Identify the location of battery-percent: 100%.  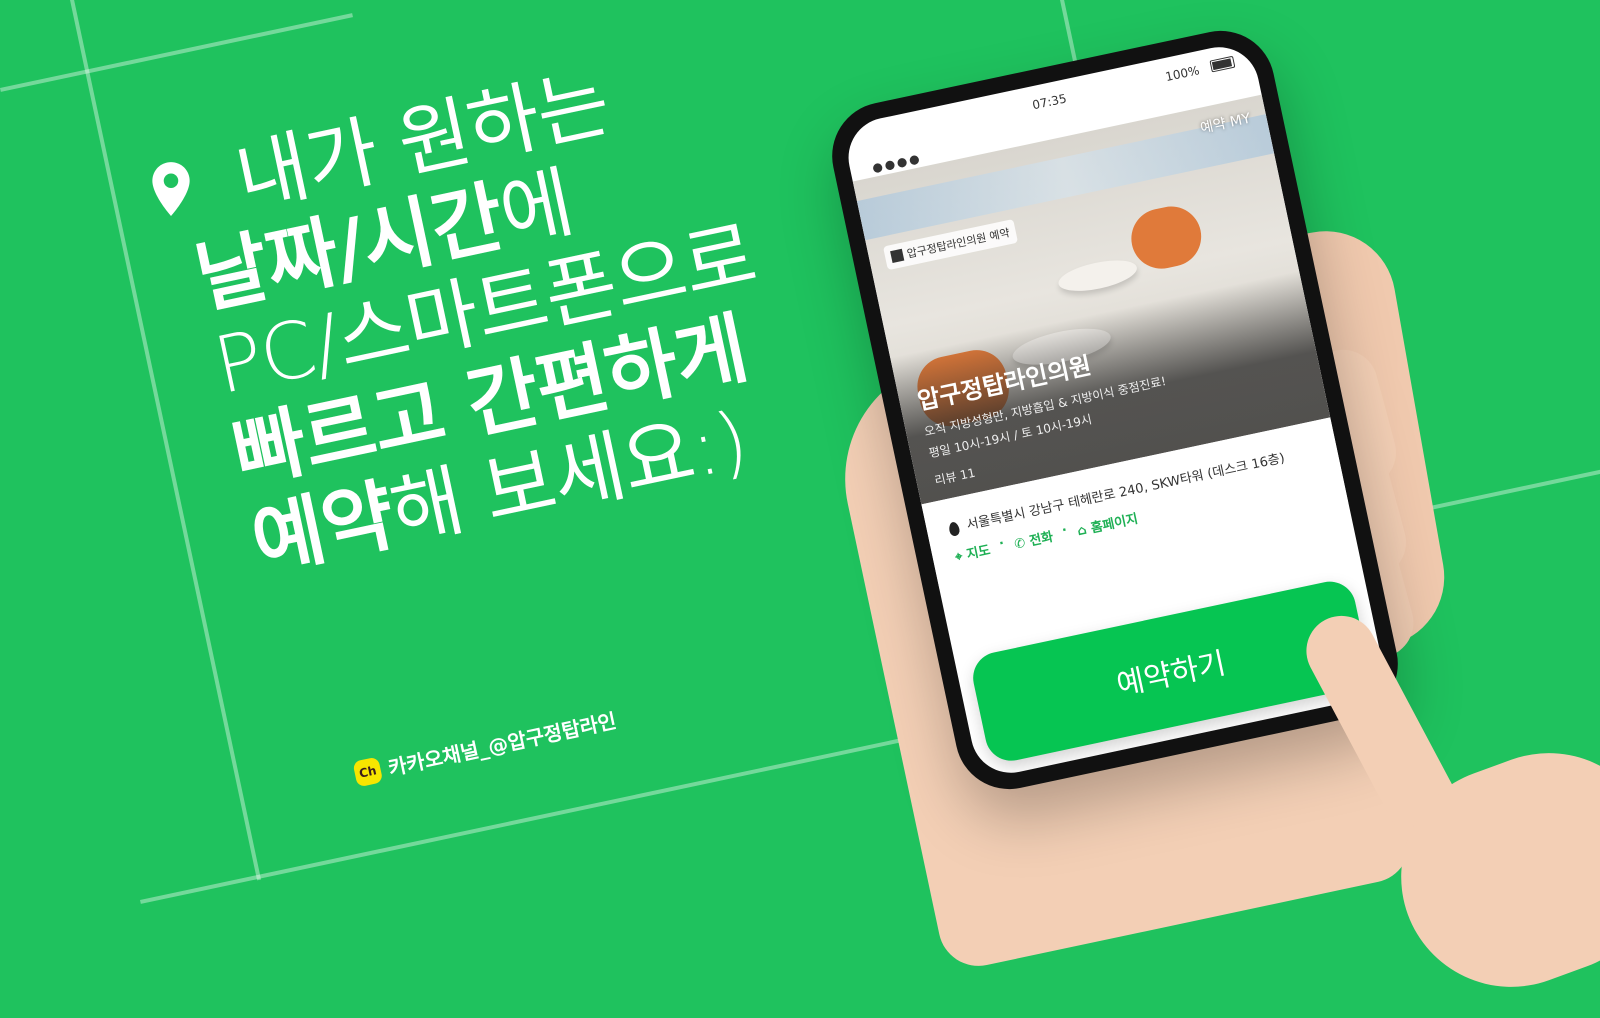
(1182, 74).